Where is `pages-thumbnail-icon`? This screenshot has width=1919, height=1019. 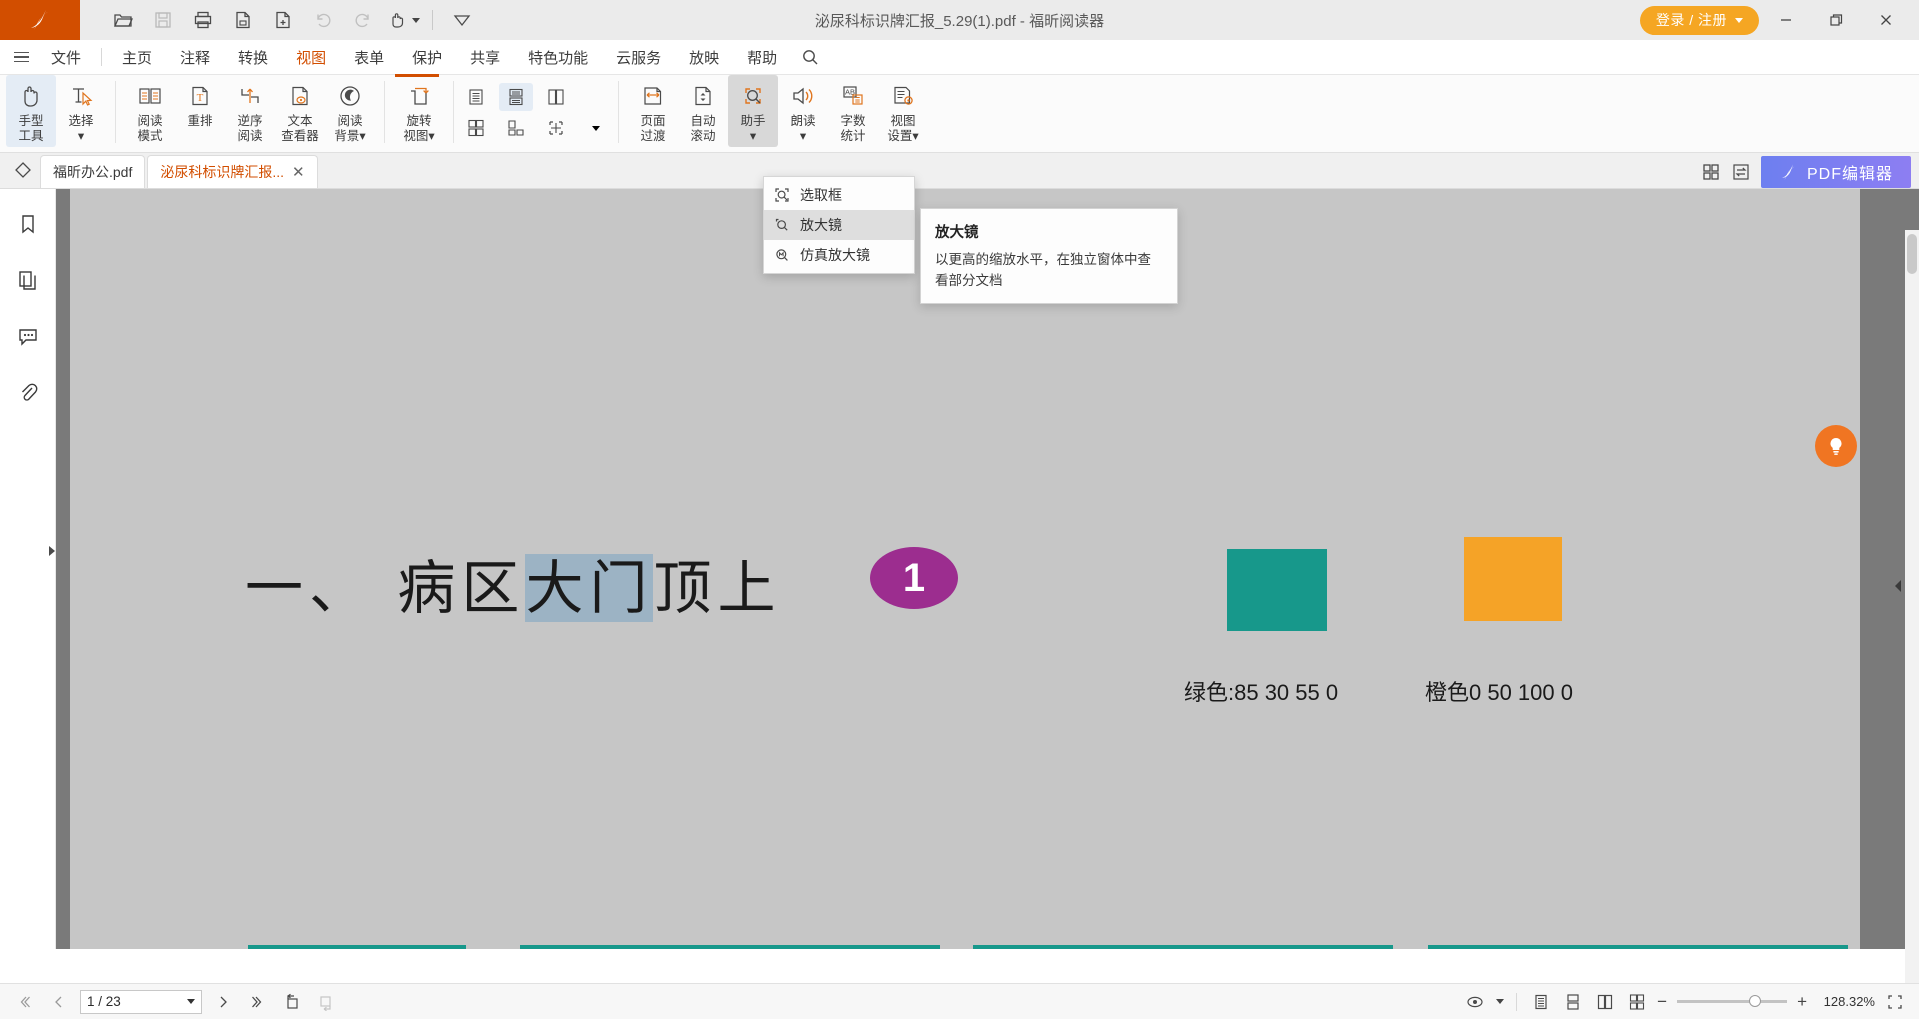
pages-thumbnail-icon is located at coordinates (28, 280).